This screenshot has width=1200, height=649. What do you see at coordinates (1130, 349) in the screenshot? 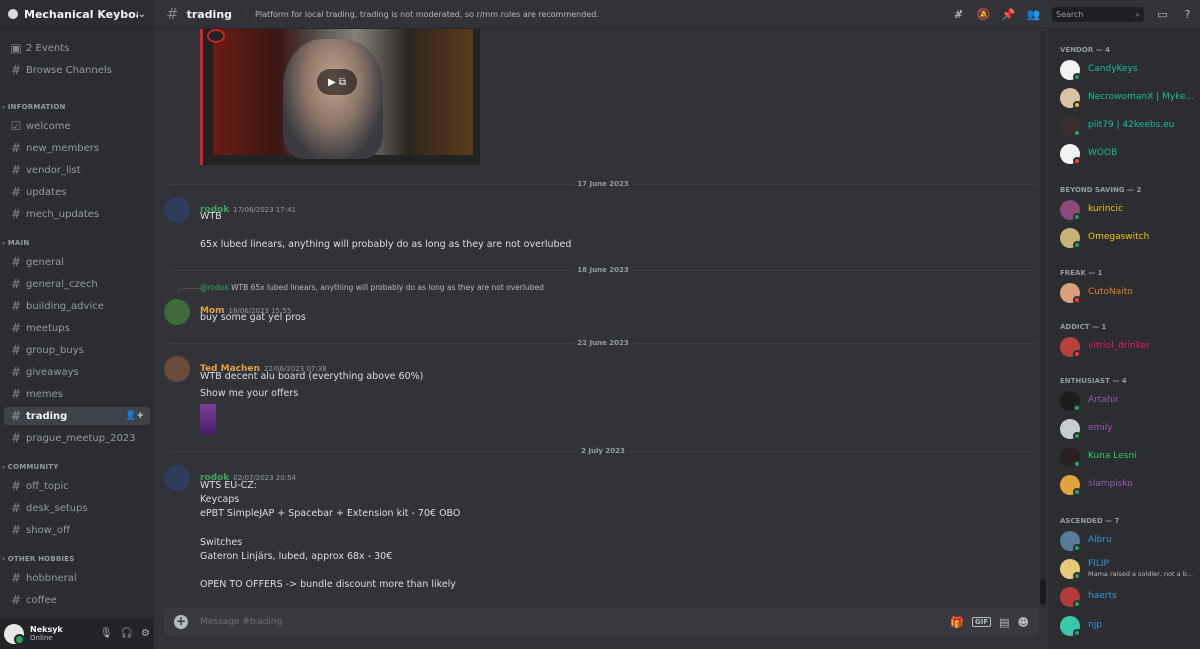
I see `member-item: vitriol_drinker` at bounding box center [1130, 349].